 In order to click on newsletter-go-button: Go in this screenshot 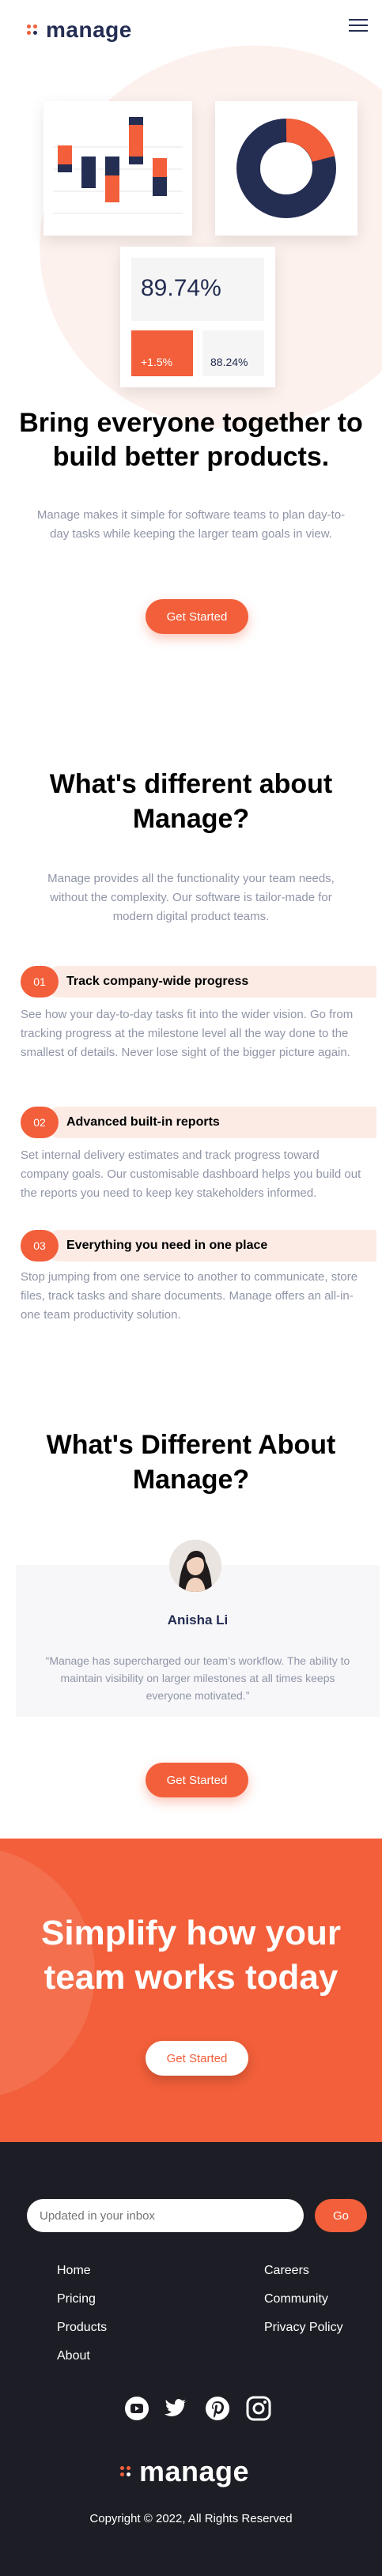, I will do `click(341, 2215)`.